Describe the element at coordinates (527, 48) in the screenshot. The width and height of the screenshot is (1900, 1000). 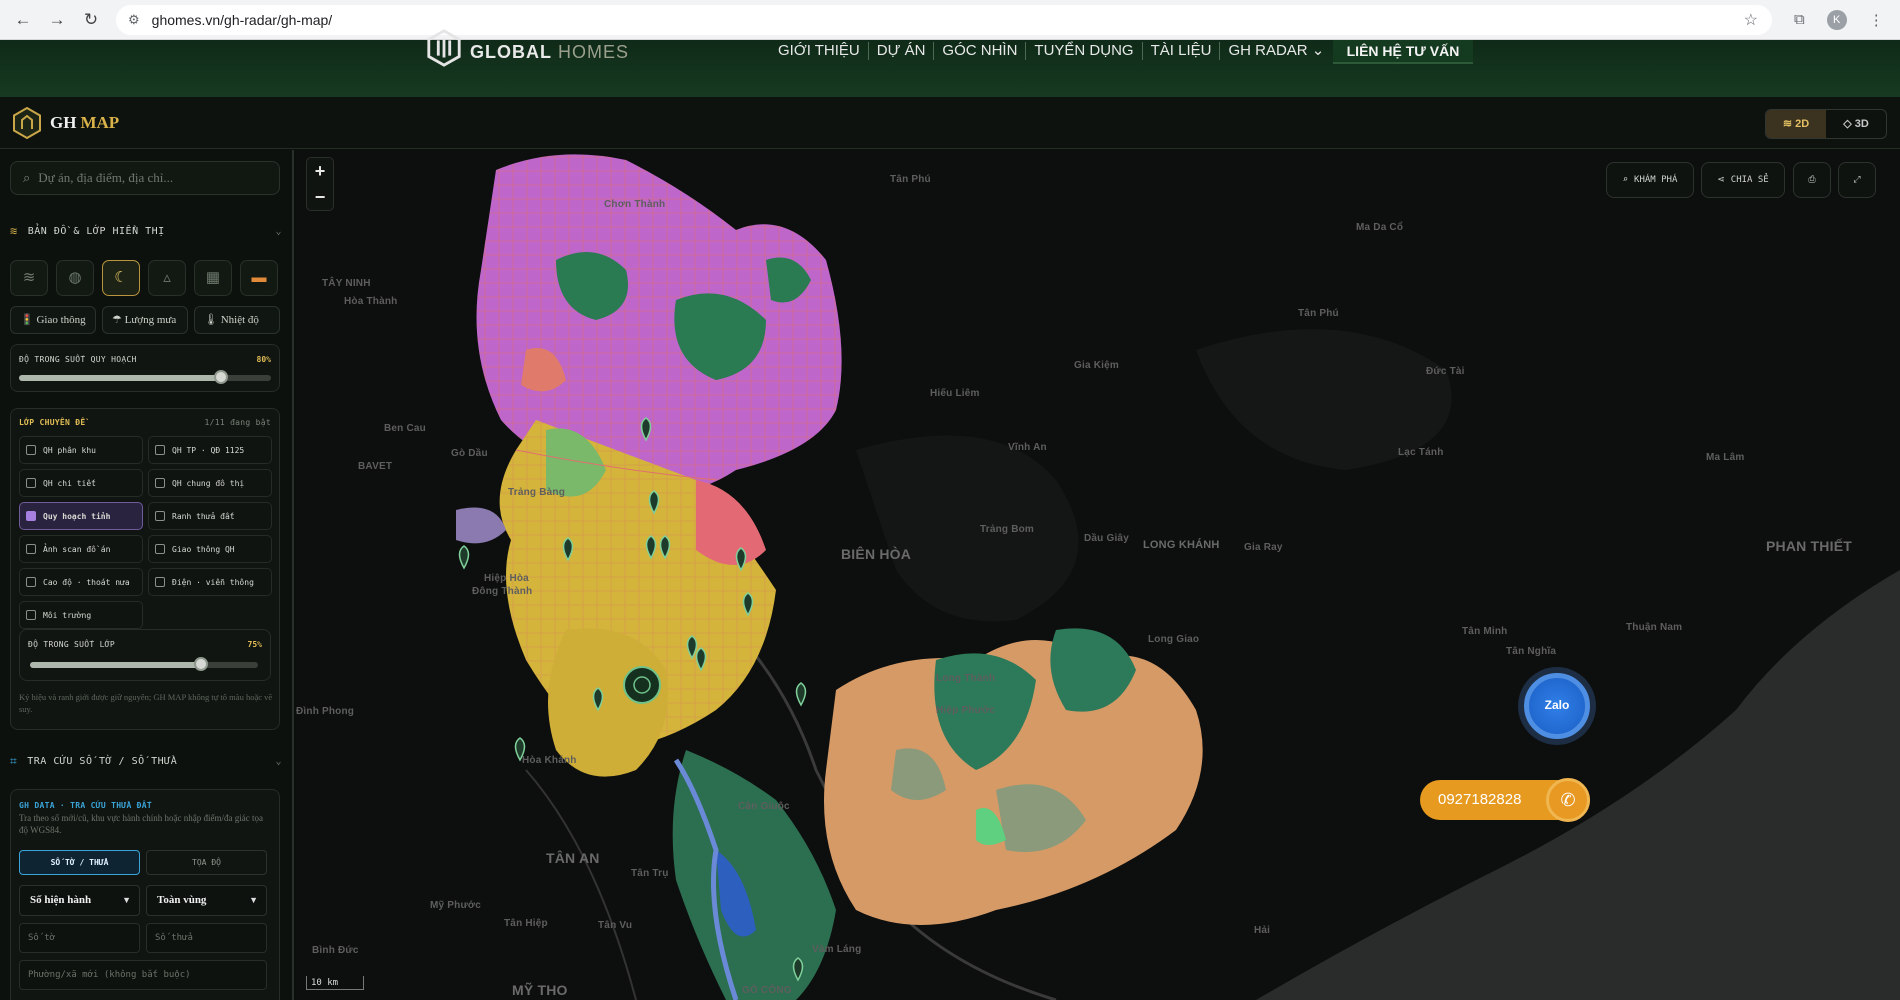
I see `global-homes-logo: GLOBAL HOMES` at that location.